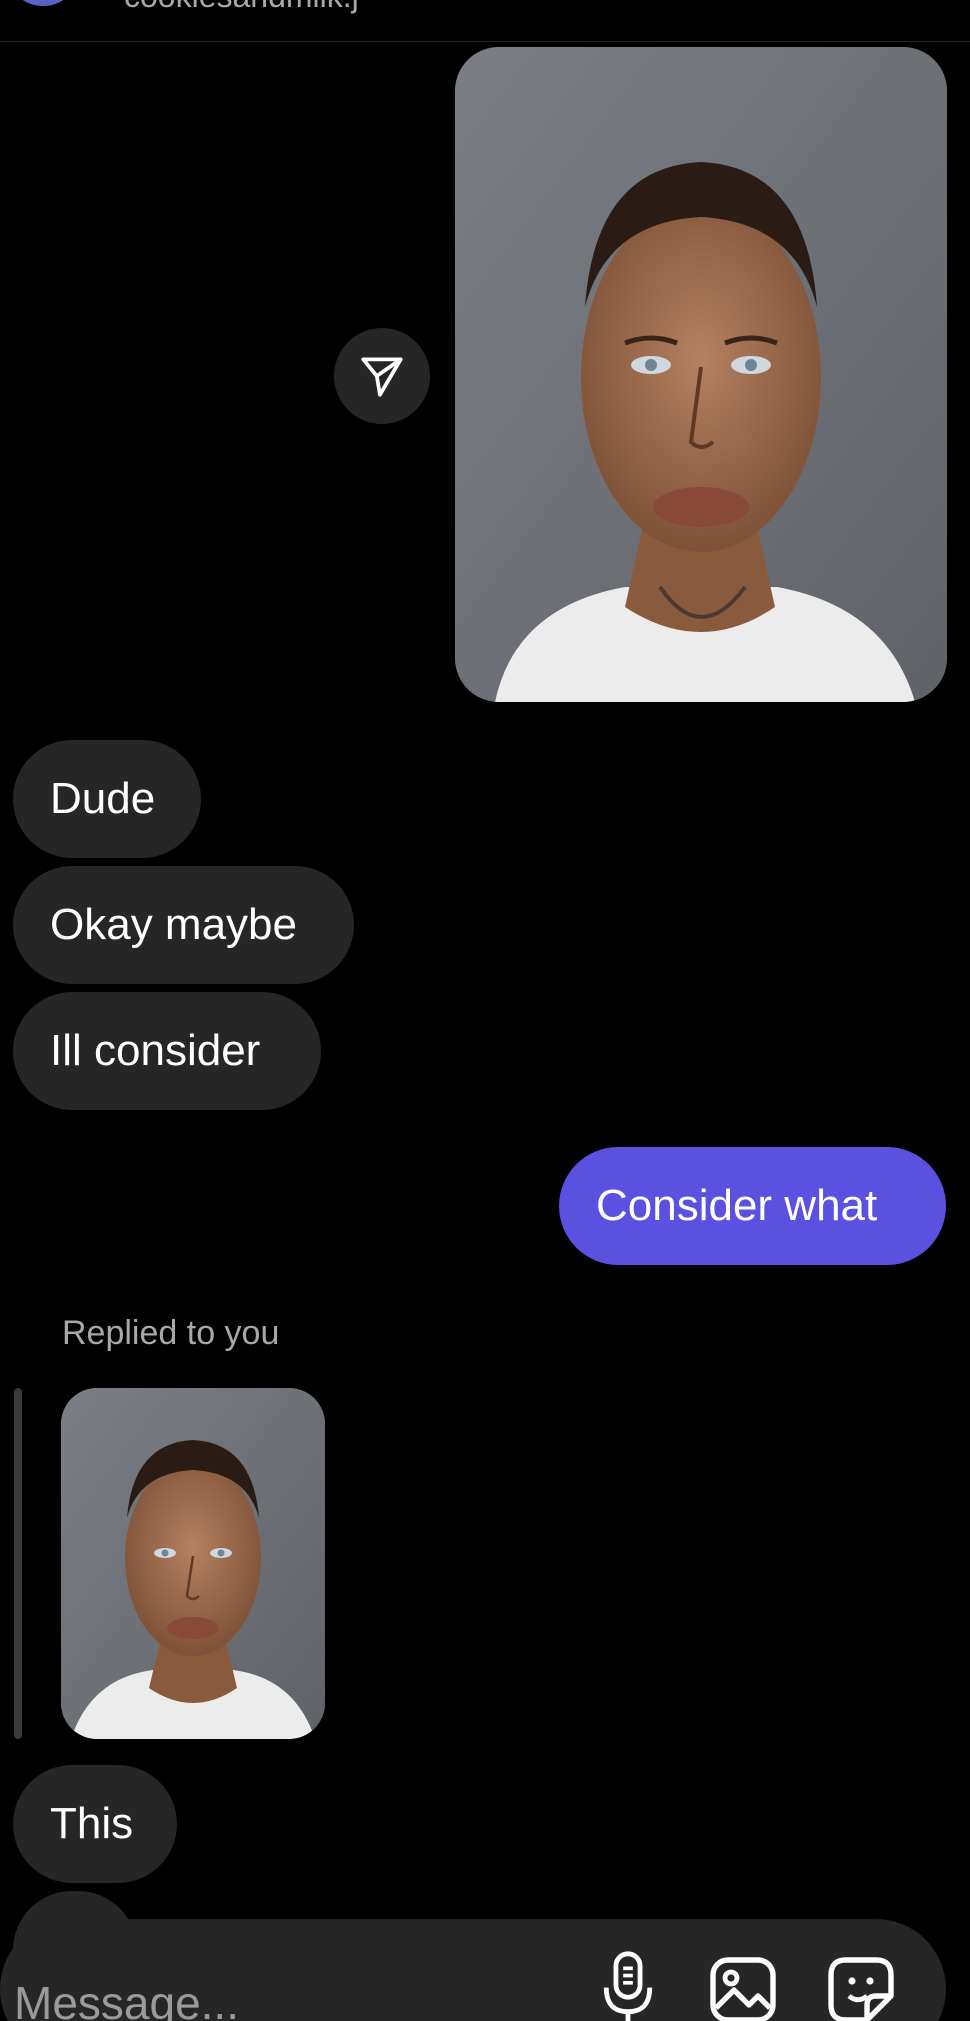  Describe the element at coordinates (95, 1824) in the screenshot. I see `message-bubble-incoming: This` at that location.